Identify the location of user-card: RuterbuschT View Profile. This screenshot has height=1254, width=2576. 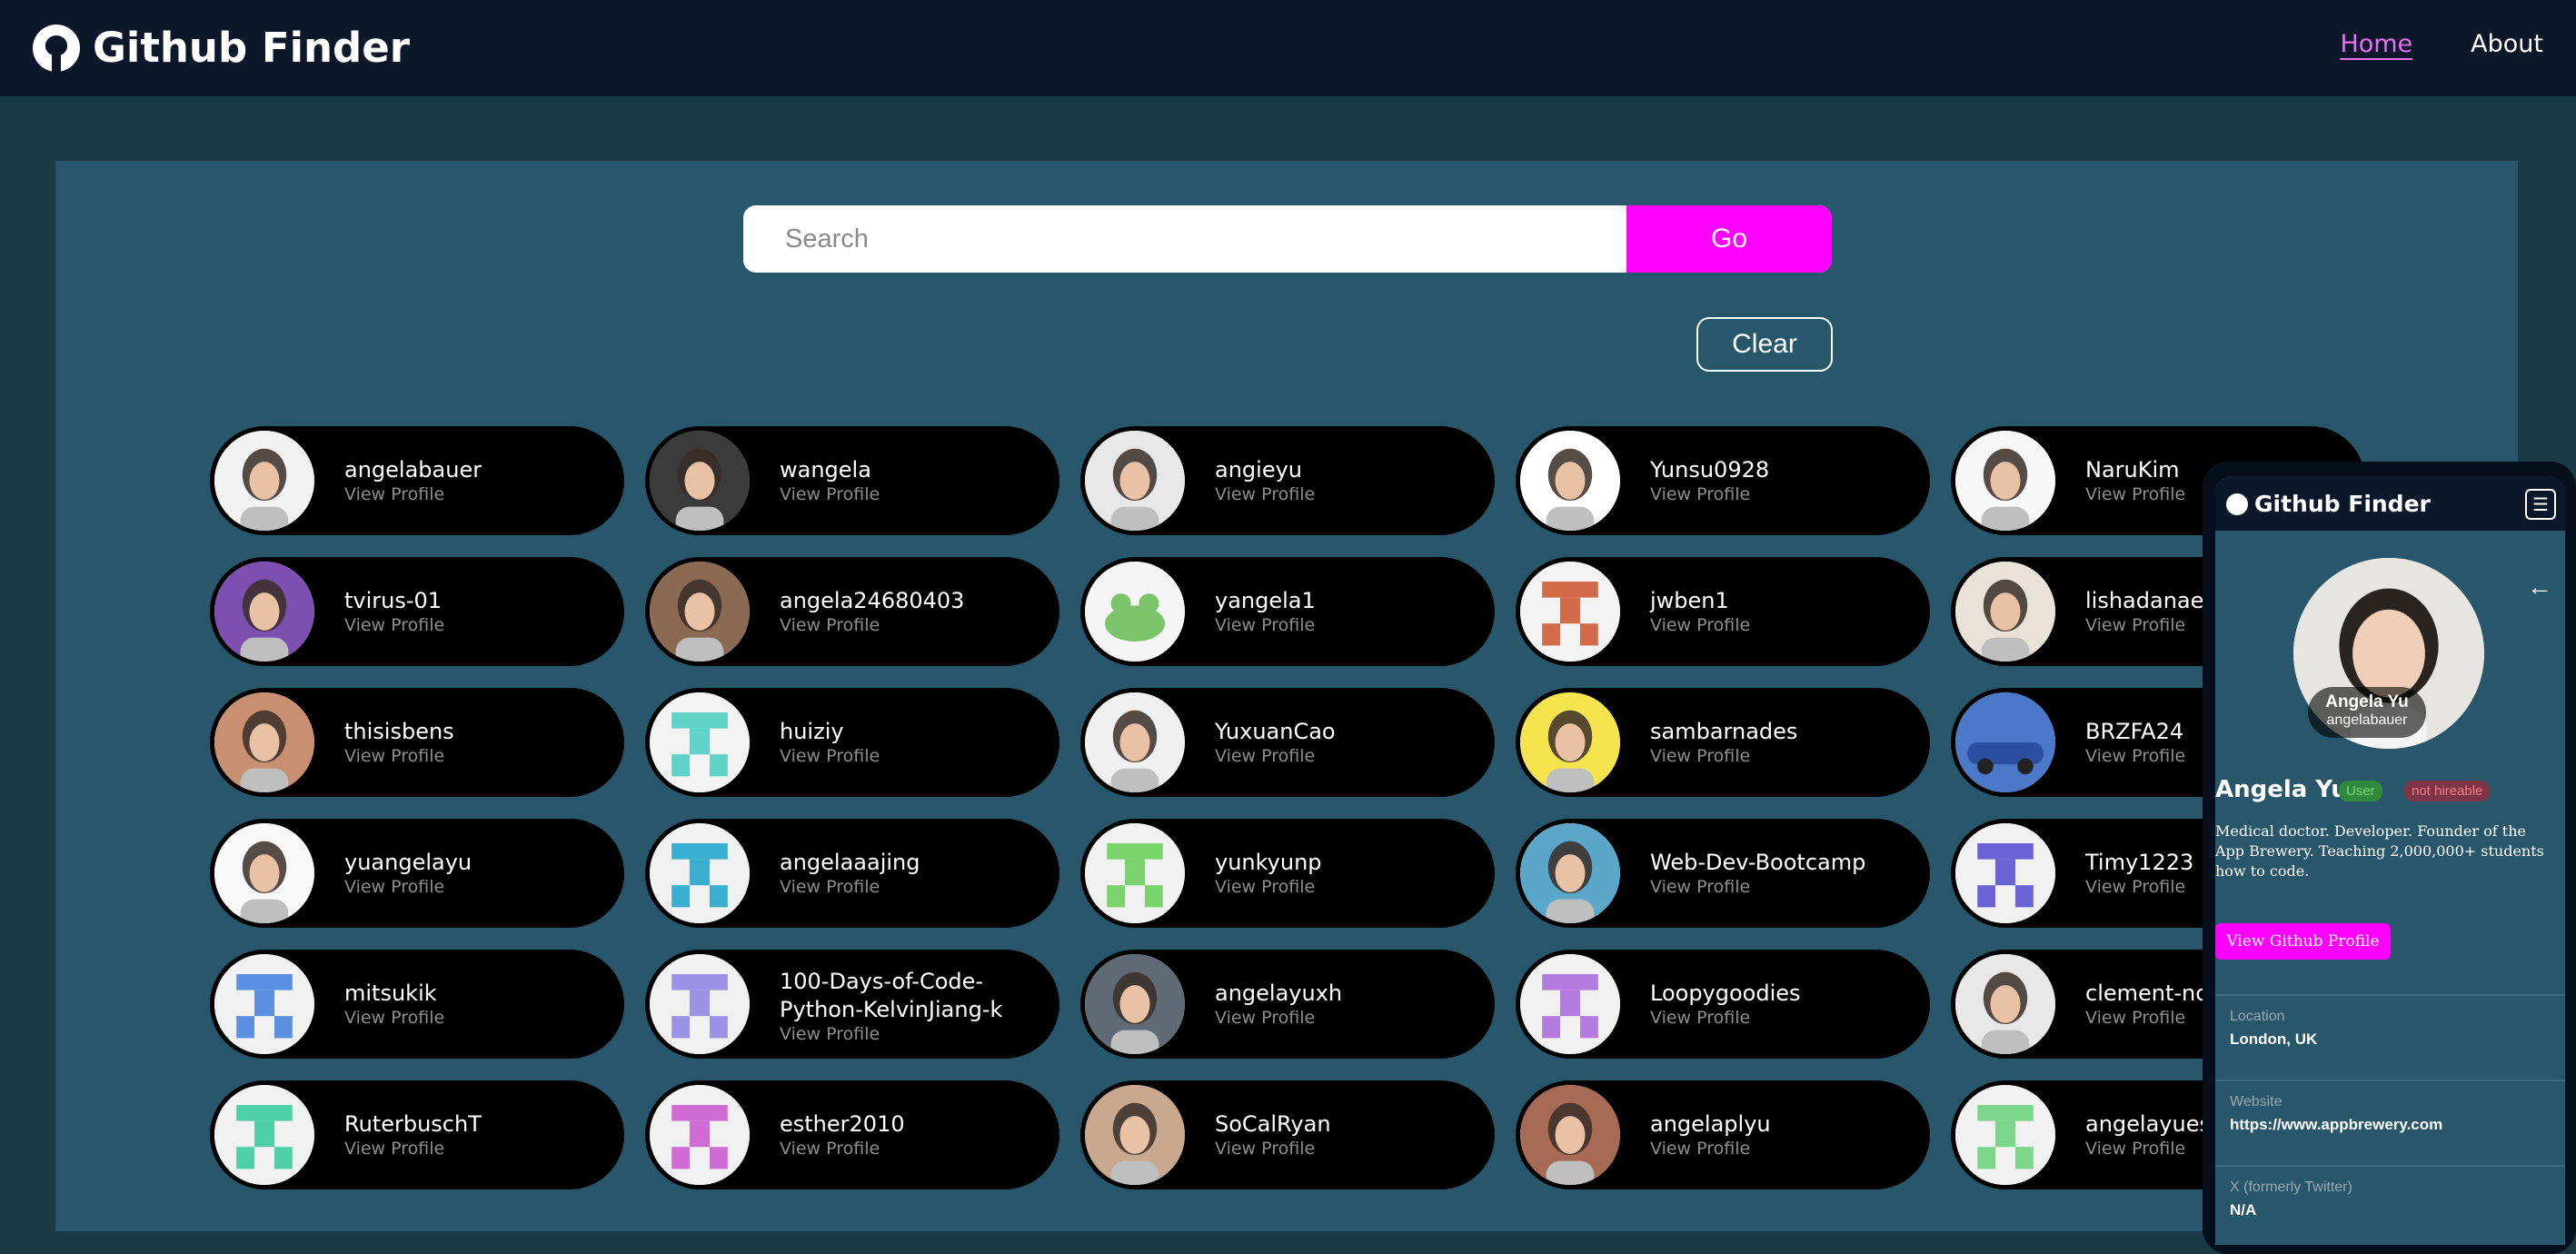
(417, 1134).